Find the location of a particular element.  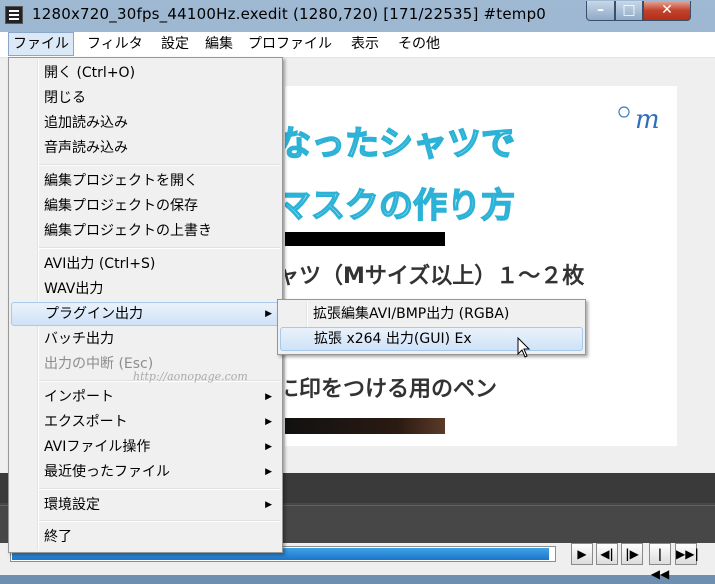

menu-item-wav-output: WAV出力 is located at coordinates (145, 289).